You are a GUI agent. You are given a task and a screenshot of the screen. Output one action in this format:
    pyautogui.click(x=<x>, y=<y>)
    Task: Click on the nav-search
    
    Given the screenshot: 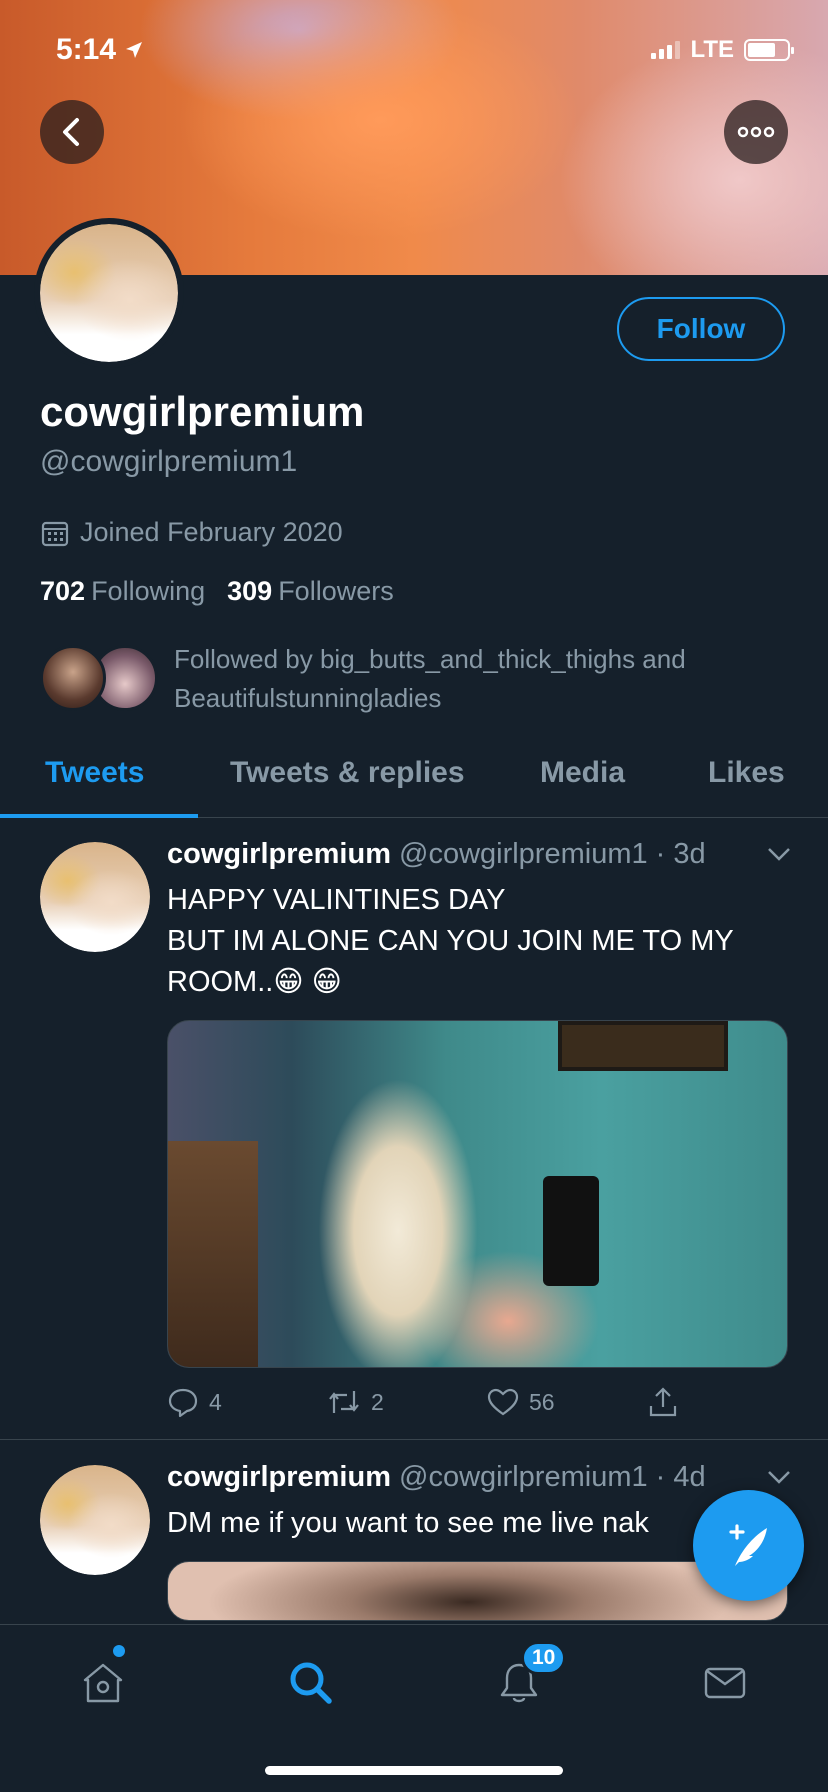 What is the action you would take?
    pyautogui.click(x=311, y=1683)
    